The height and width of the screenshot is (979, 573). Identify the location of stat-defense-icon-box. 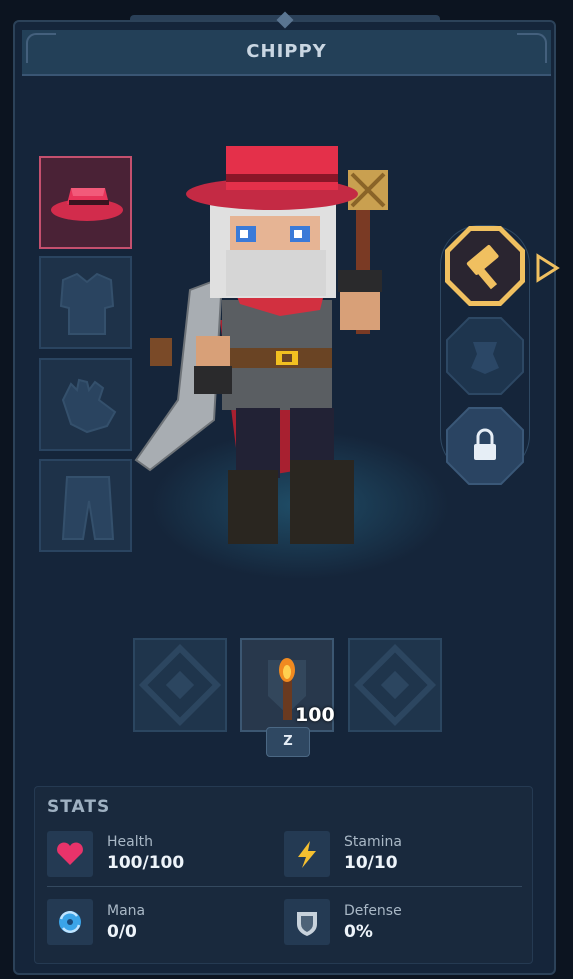
(307, 922).